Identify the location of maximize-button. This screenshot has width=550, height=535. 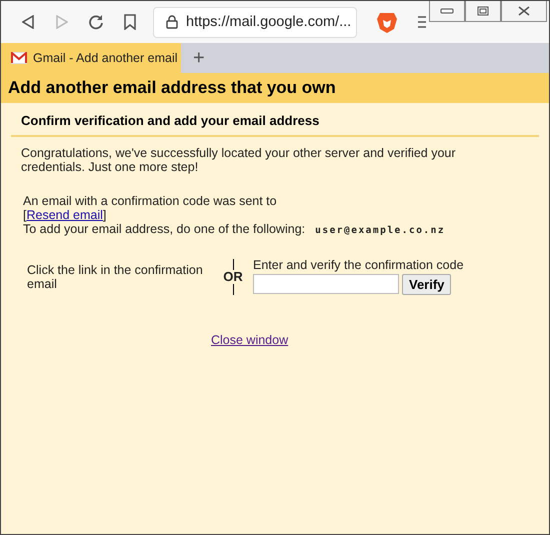
(483, 11).